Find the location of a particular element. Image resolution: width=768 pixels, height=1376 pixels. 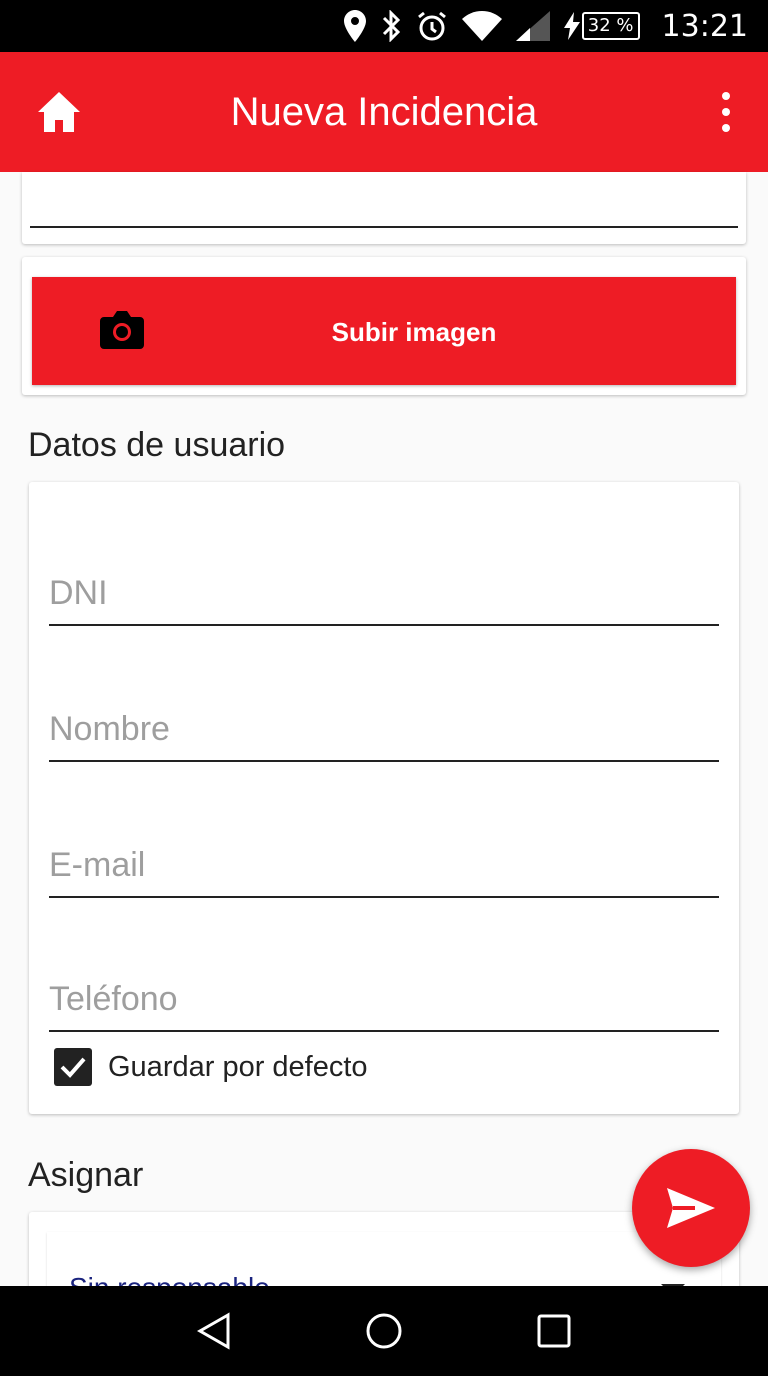

send-button is located at coordinates (691, 1208).